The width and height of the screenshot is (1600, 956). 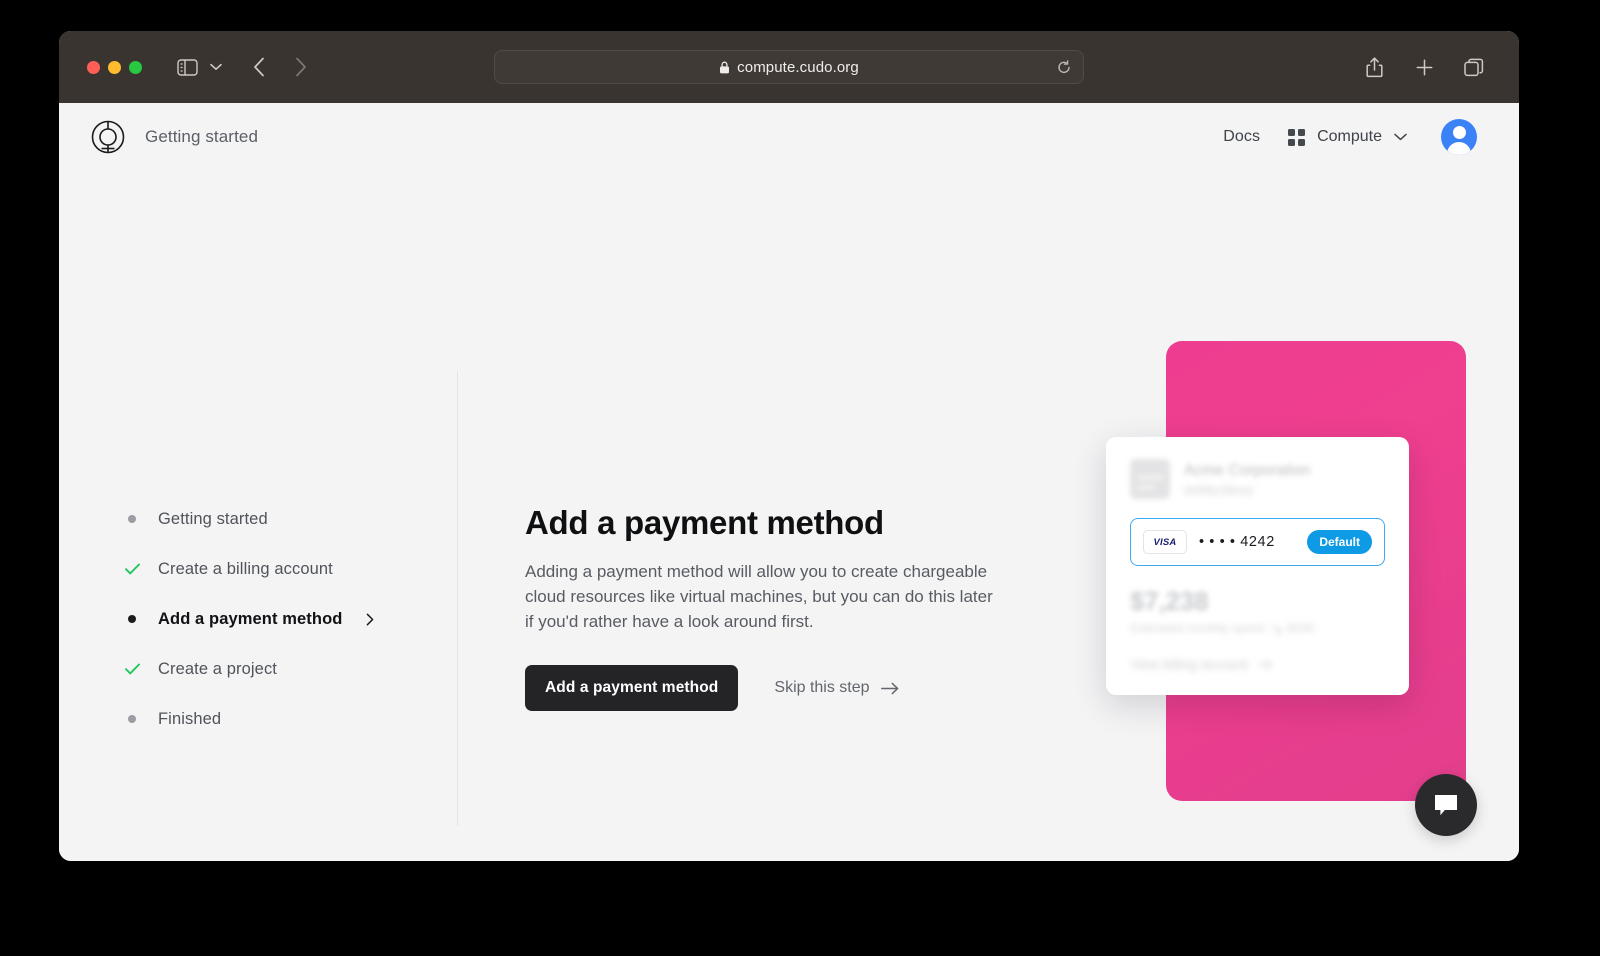 I want to click on product-switcher: Compute, so click(x=1347, y=137).